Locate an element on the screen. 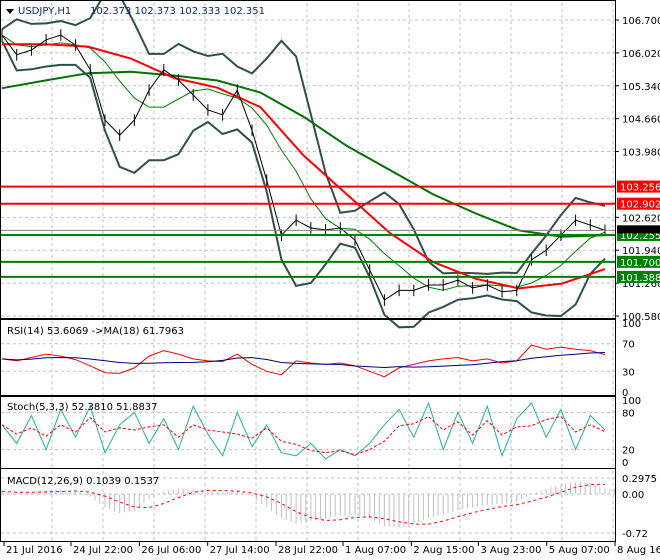 The image size is (660, 560). rsi-ma-line is located at coordinates (303, 360).